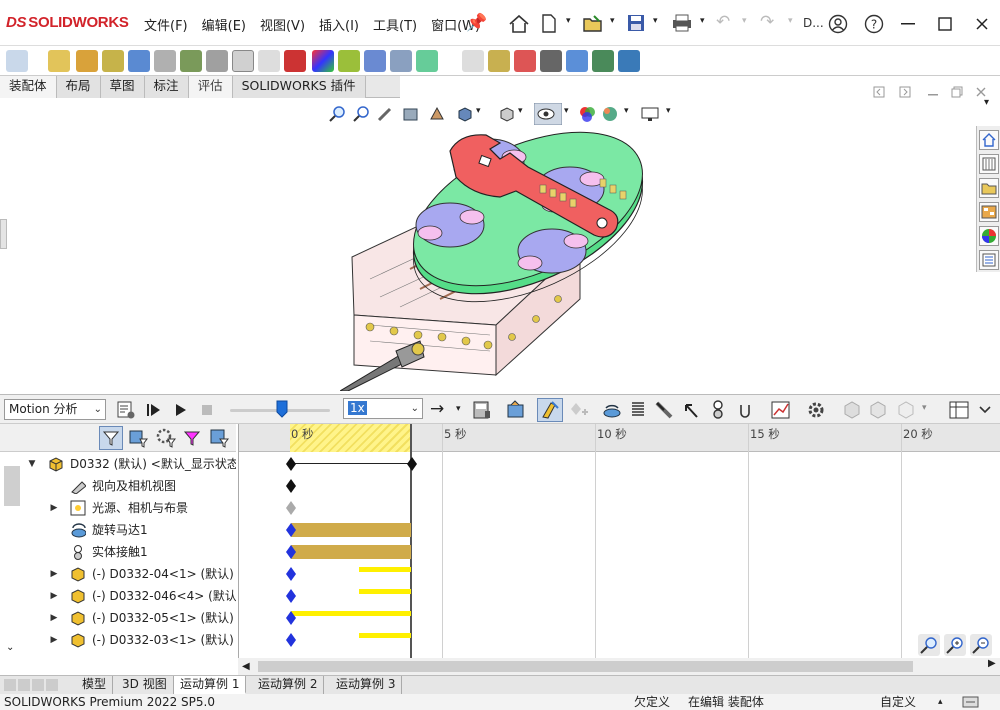 The image size is (1000, 710). What do you see at coordinates (351, 552) in the screenshot?
I see `timeline-bar-contact` at bounding box center [351, 552].